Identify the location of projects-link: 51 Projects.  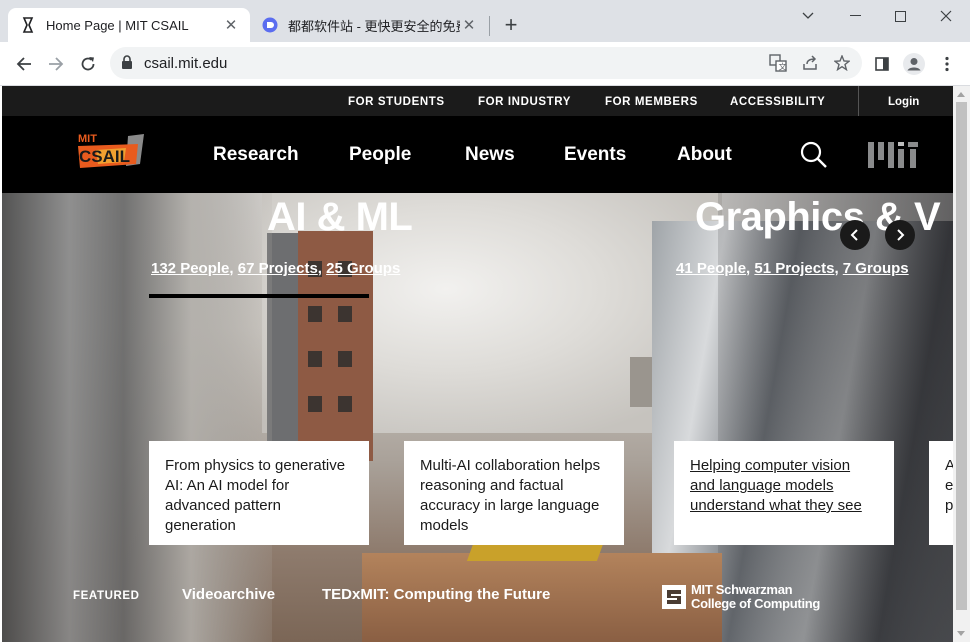
(794, 268).